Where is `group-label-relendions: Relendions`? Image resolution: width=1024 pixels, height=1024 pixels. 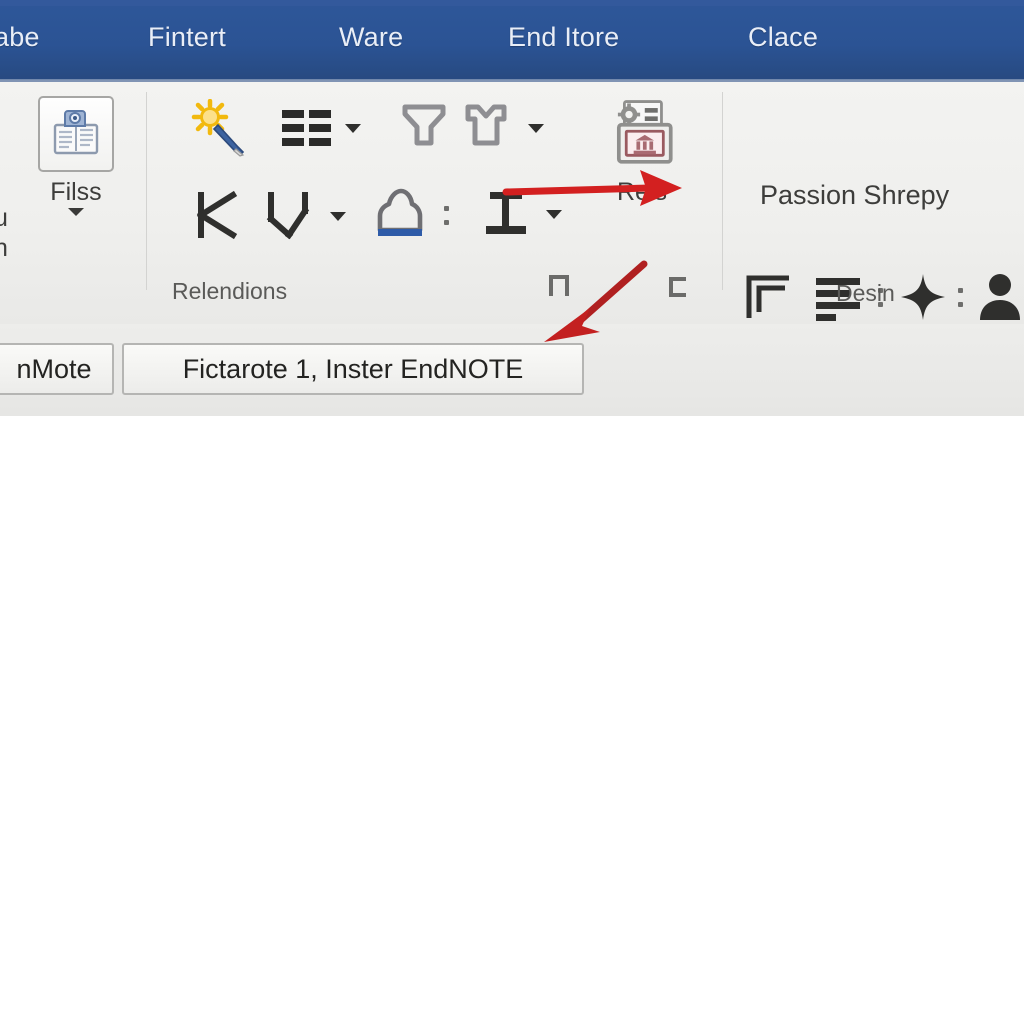
group-label-relendions: Relendions is located at coordinates (230, 291).